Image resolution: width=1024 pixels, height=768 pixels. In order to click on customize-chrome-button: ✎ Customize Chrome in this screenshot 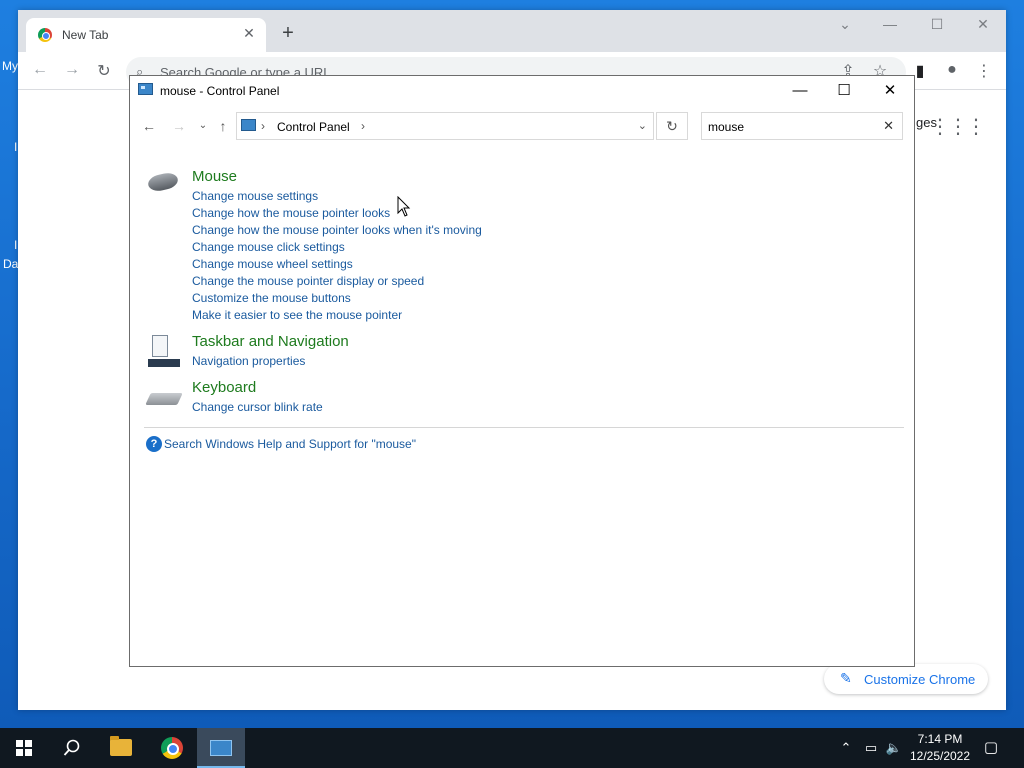, I will do `click(906, 679)`.